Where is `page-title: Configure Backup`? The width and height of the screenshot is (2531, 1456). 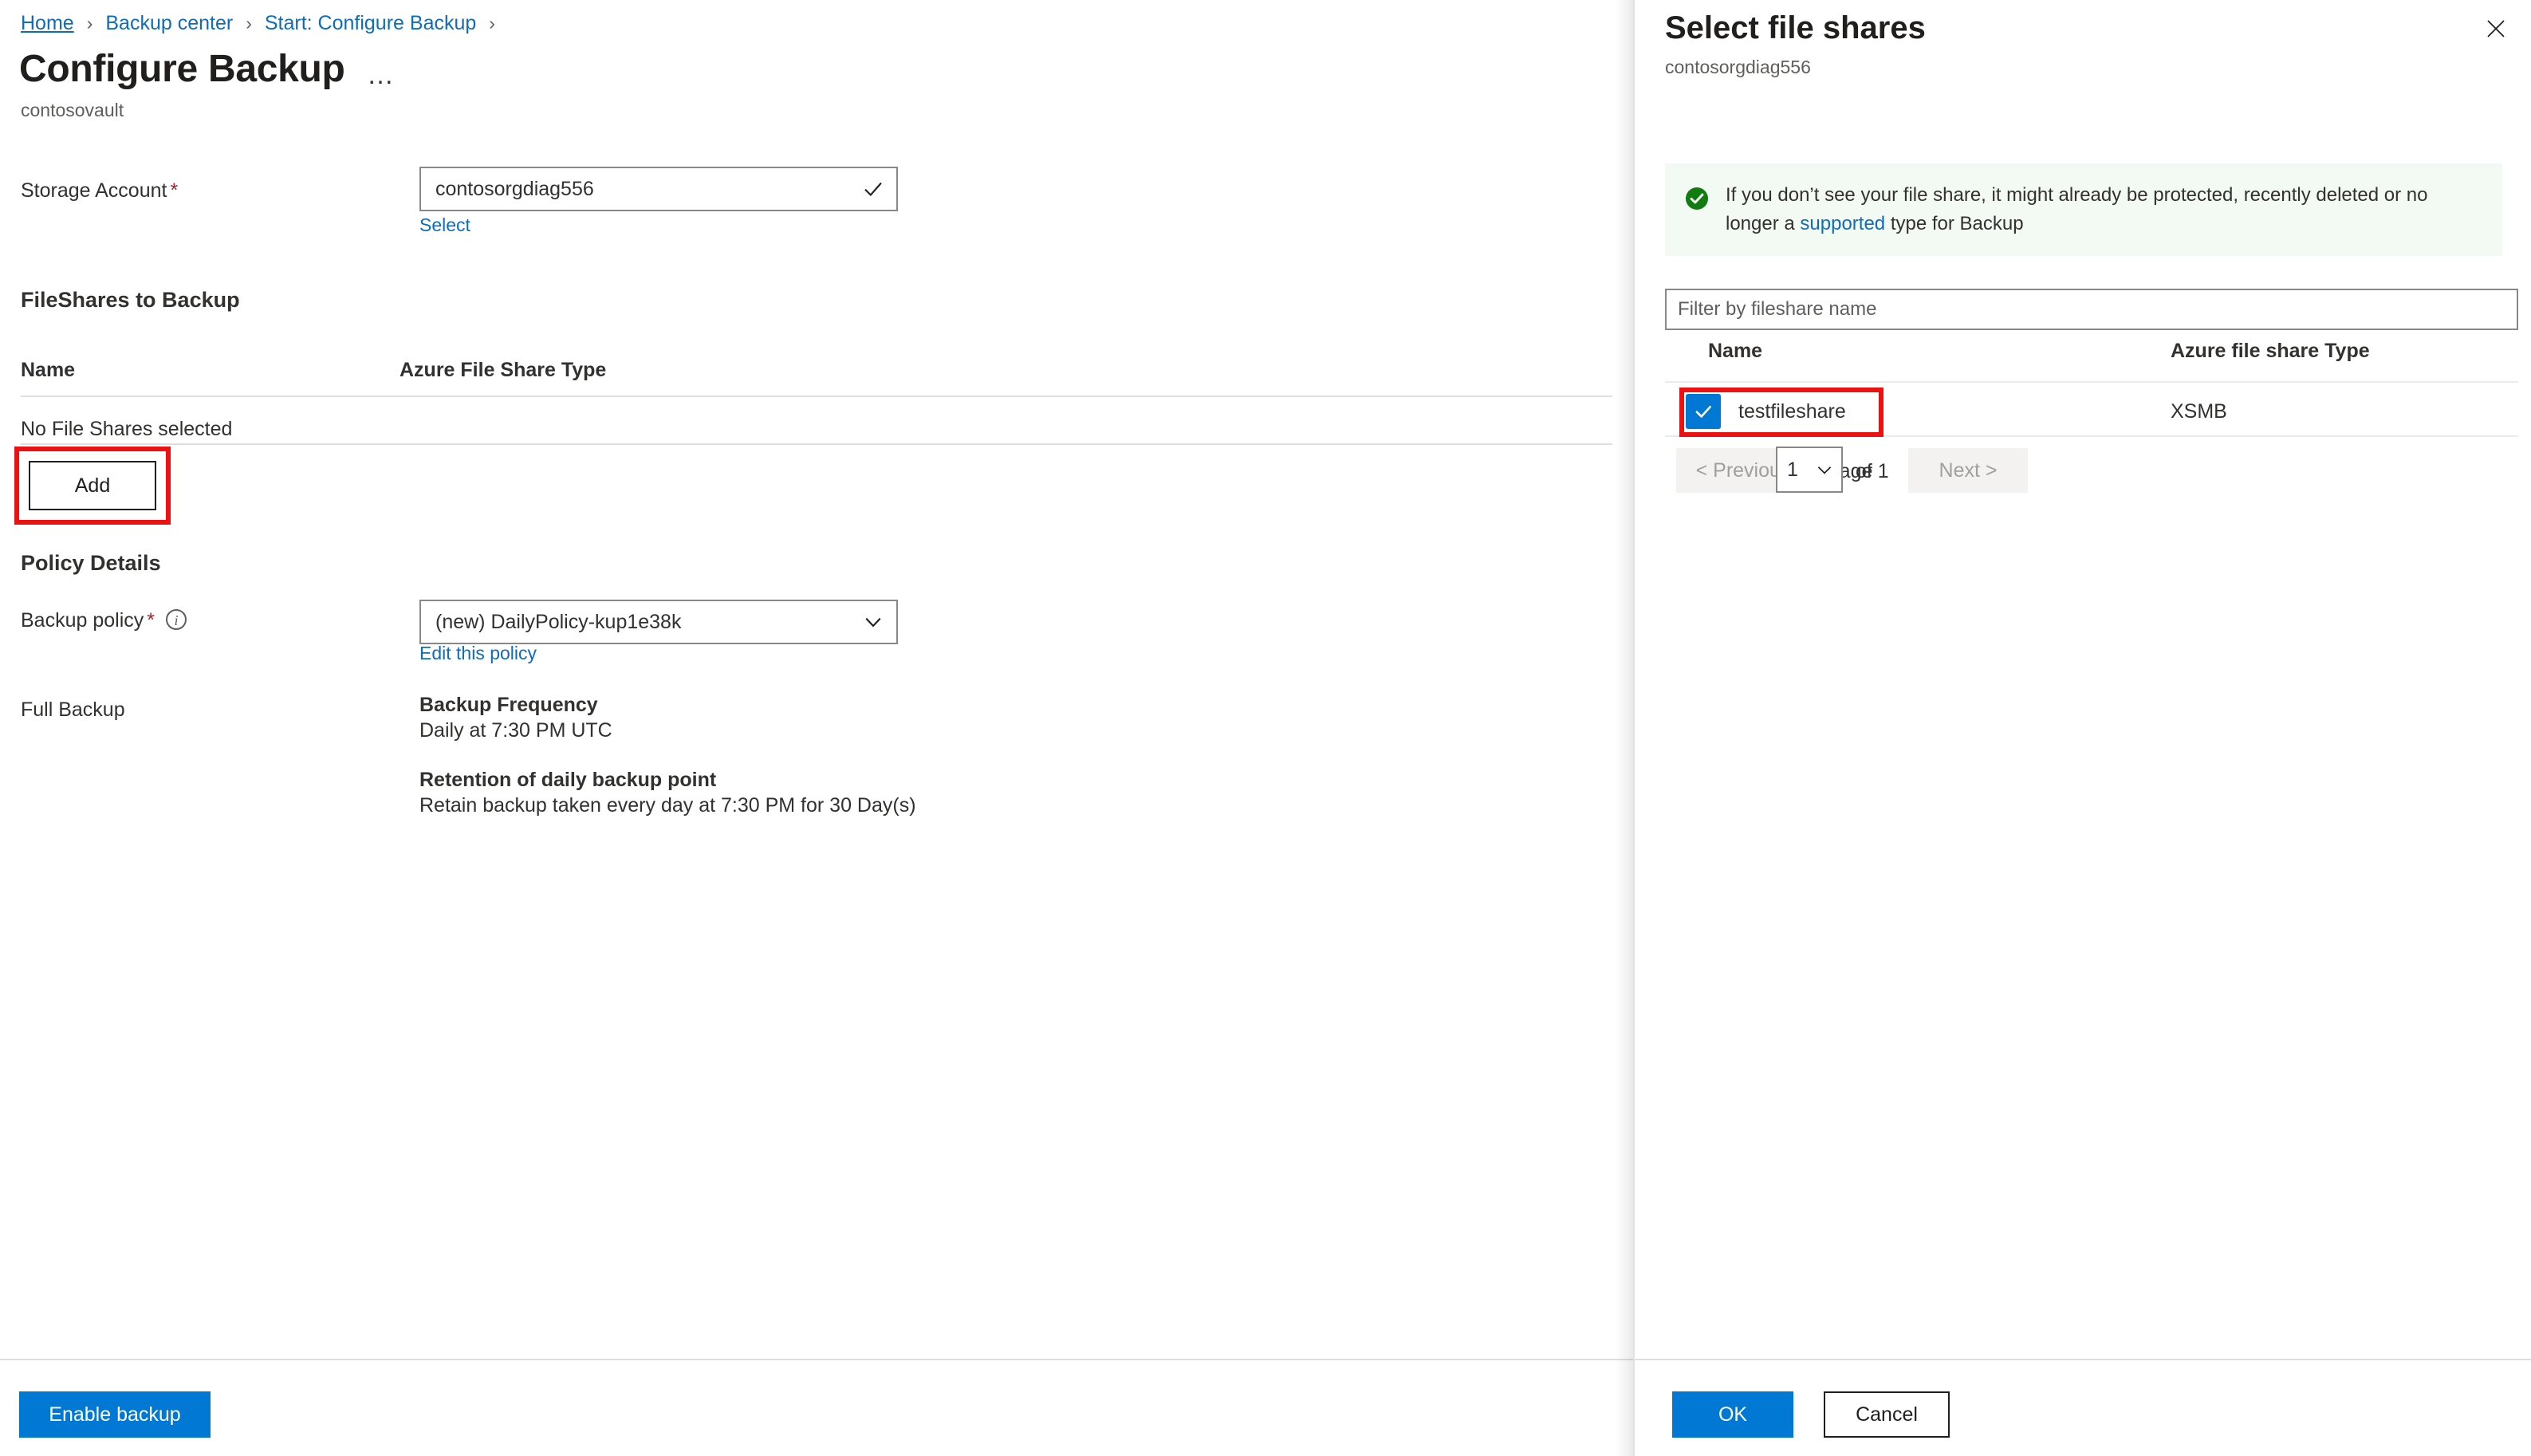 page-title: Configure Backup is located at coordinates (182, 69).